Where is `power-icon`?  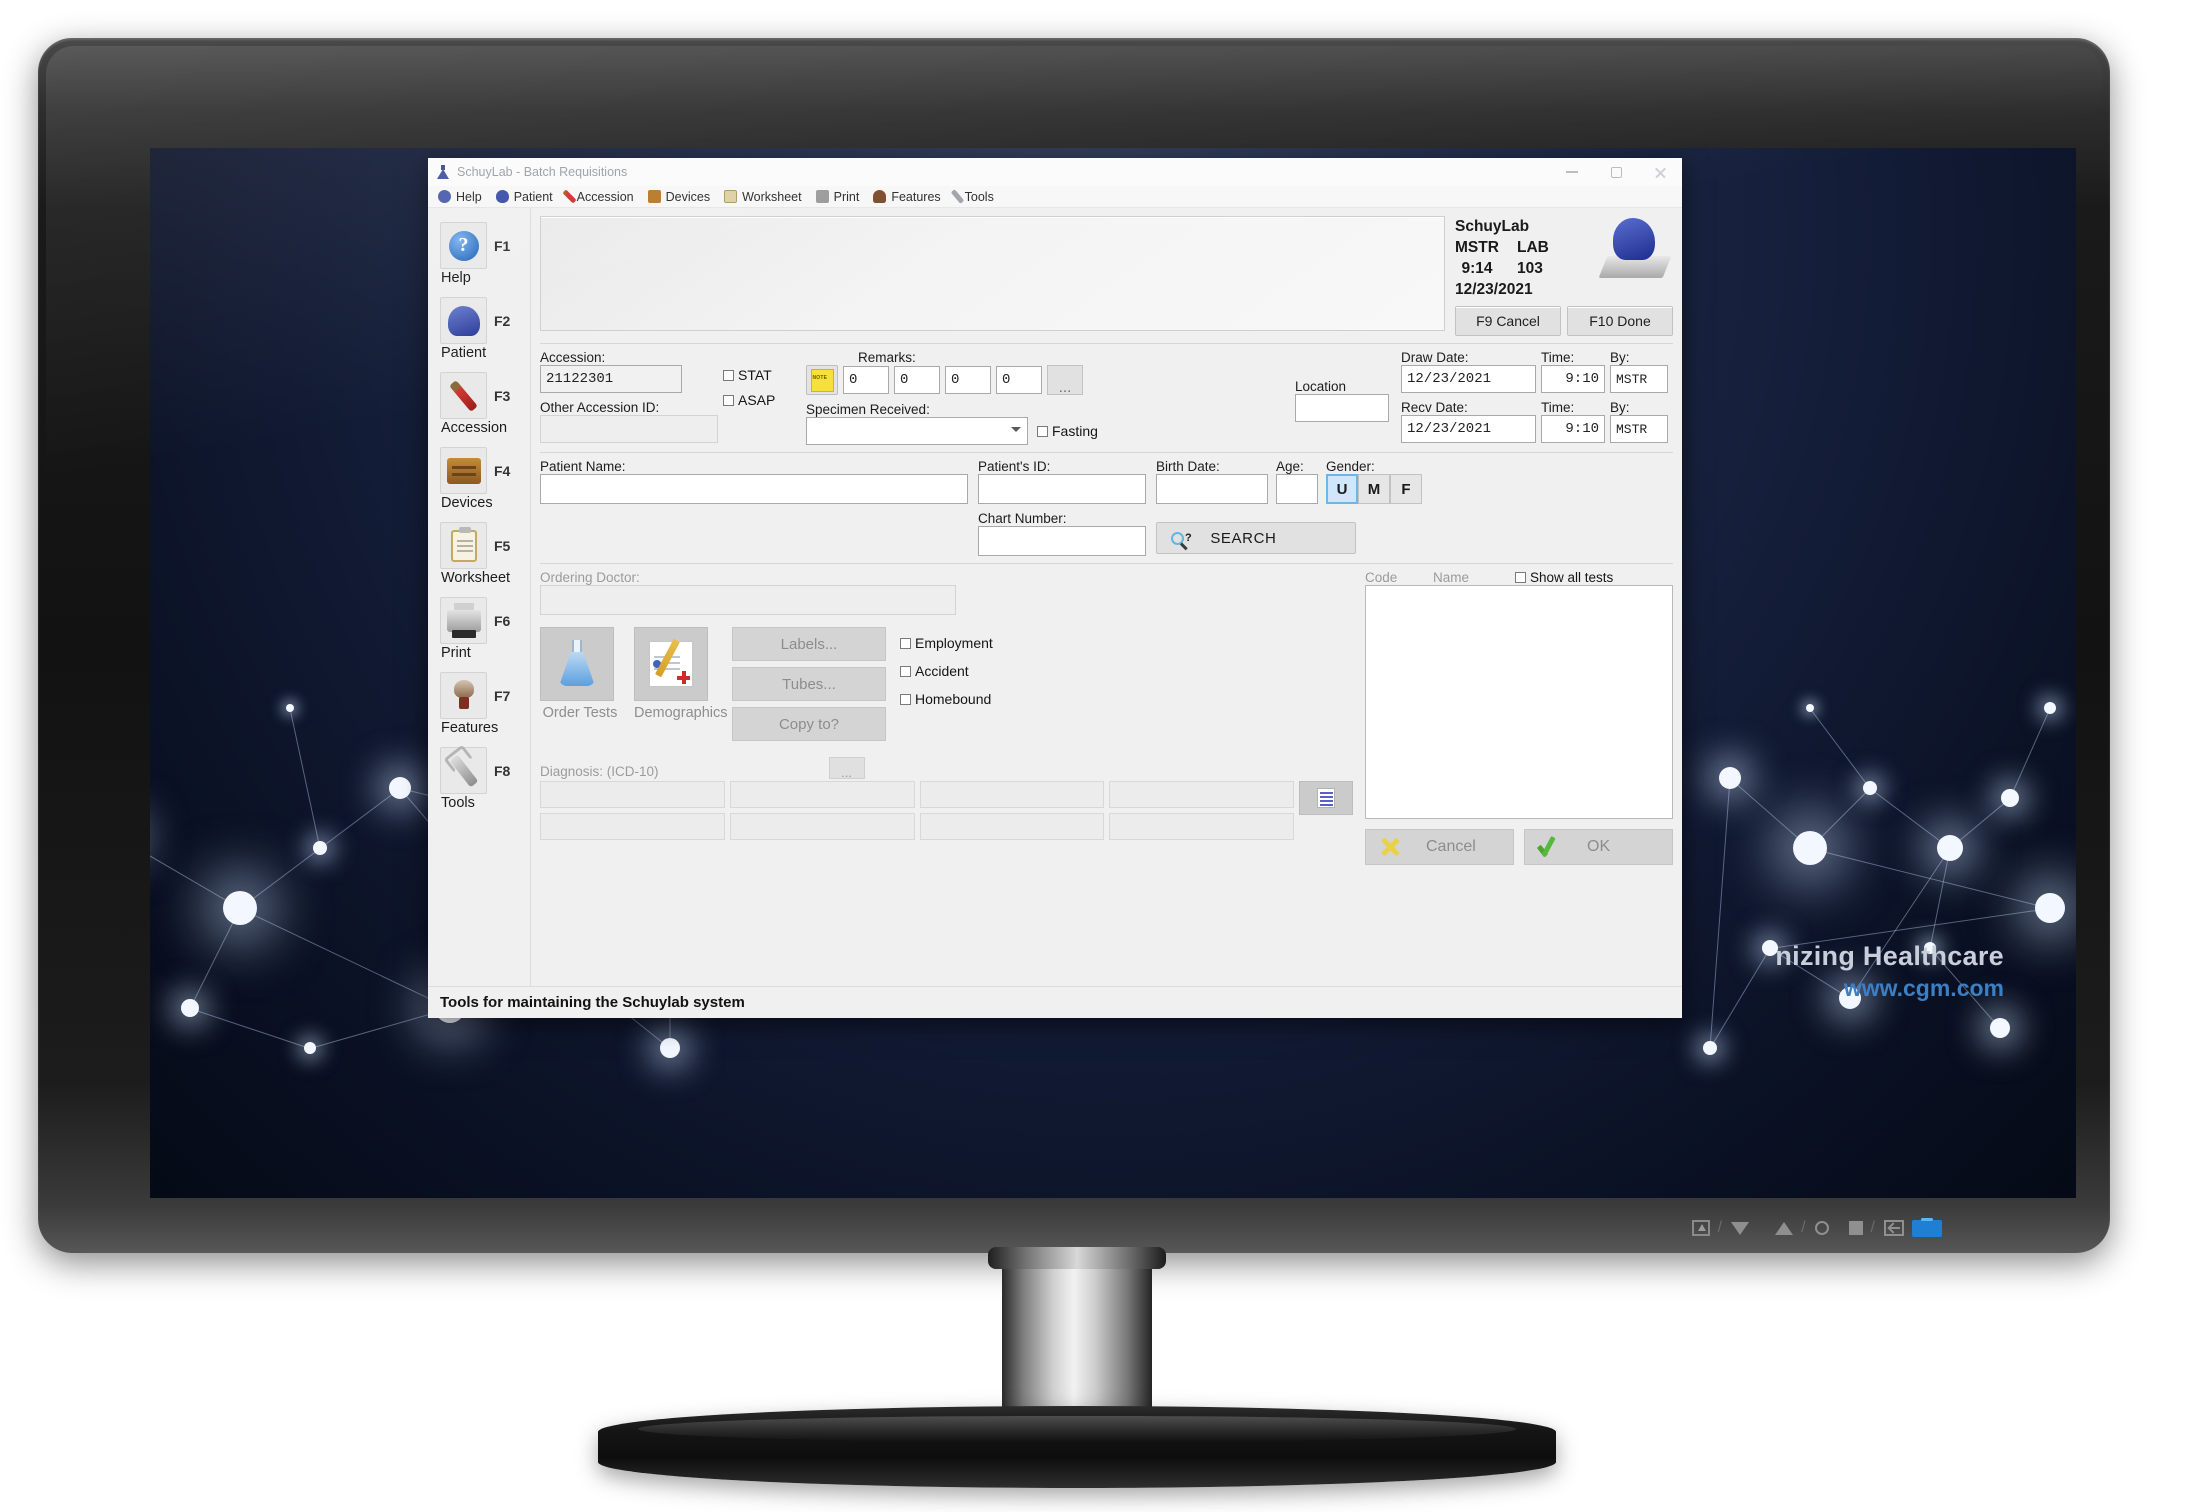
power-icon is located at coordinates (1927, 1227).